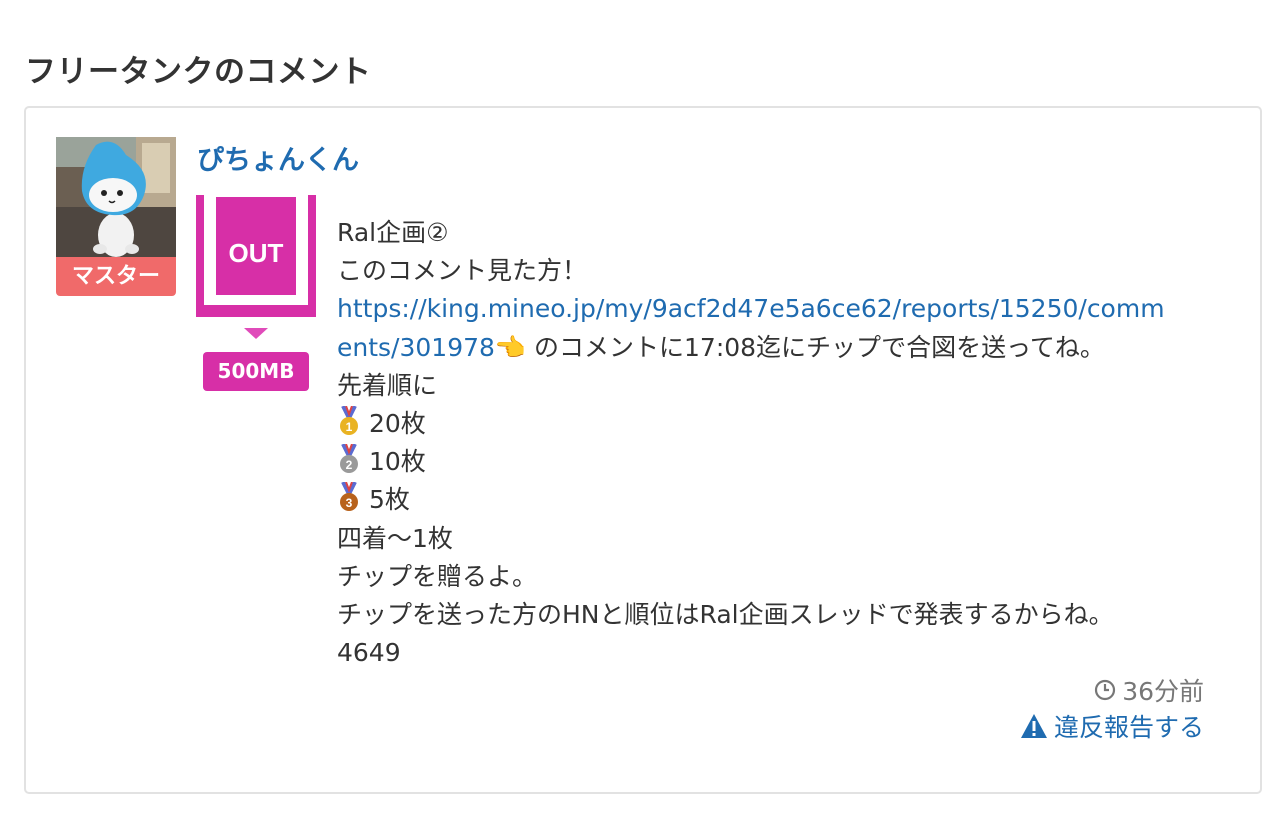  What do you see at coordinates (387, 385) in the screenshot?
I see `comment-line: 先着順に` at bounding box center [387, 385].